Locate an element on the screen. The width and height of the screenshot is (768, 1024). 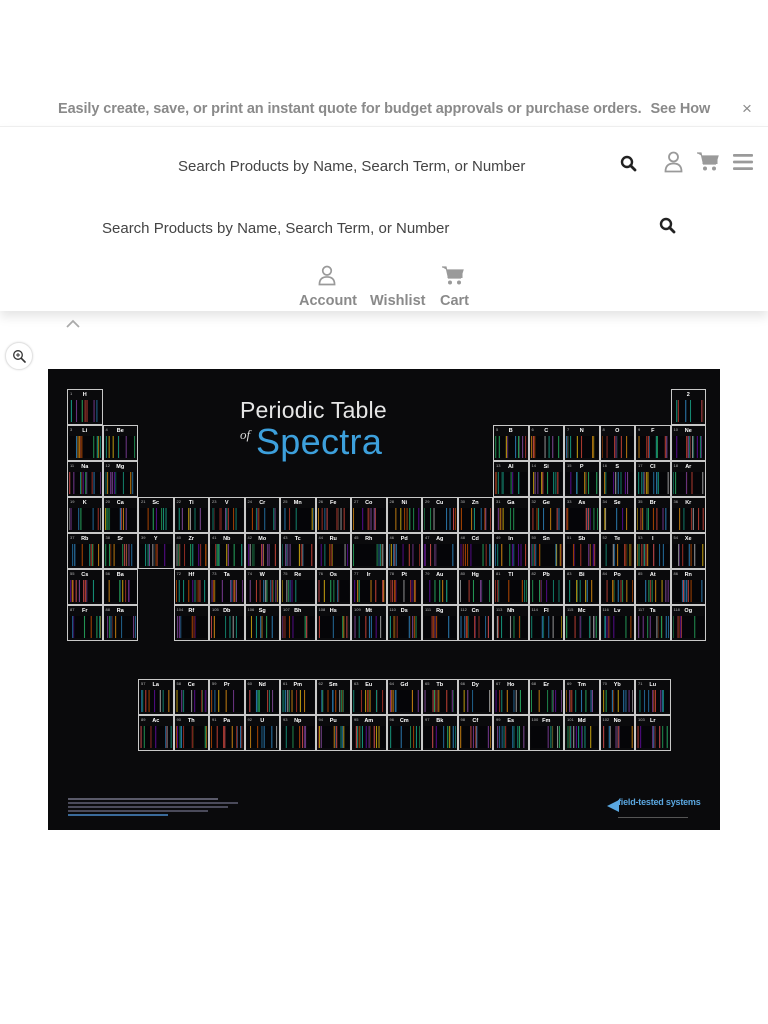
element-cell: 46 Pd is located at coordinates (404, 551).